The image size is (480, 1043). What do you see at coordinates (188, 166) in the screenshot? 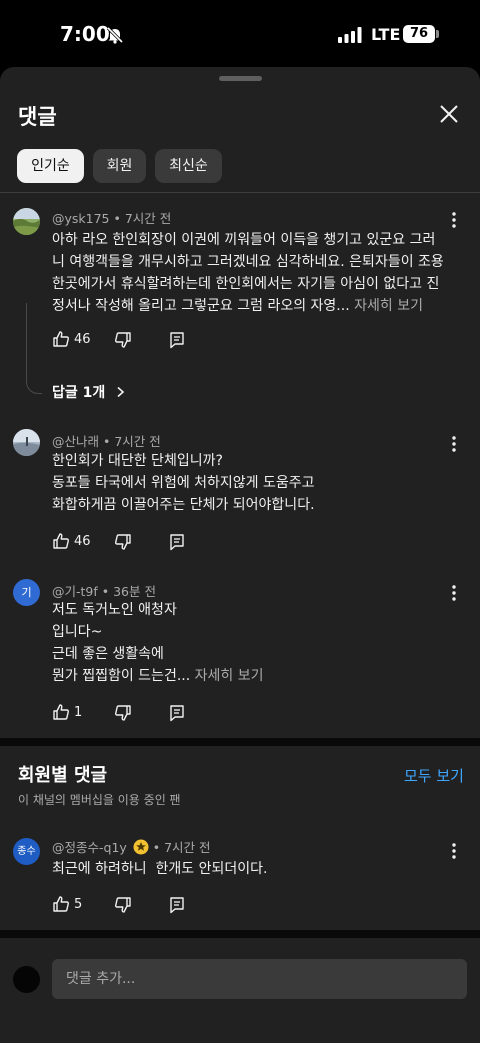
I see `filter-chip-newest: 최신순` at bounding box center [188, 166].